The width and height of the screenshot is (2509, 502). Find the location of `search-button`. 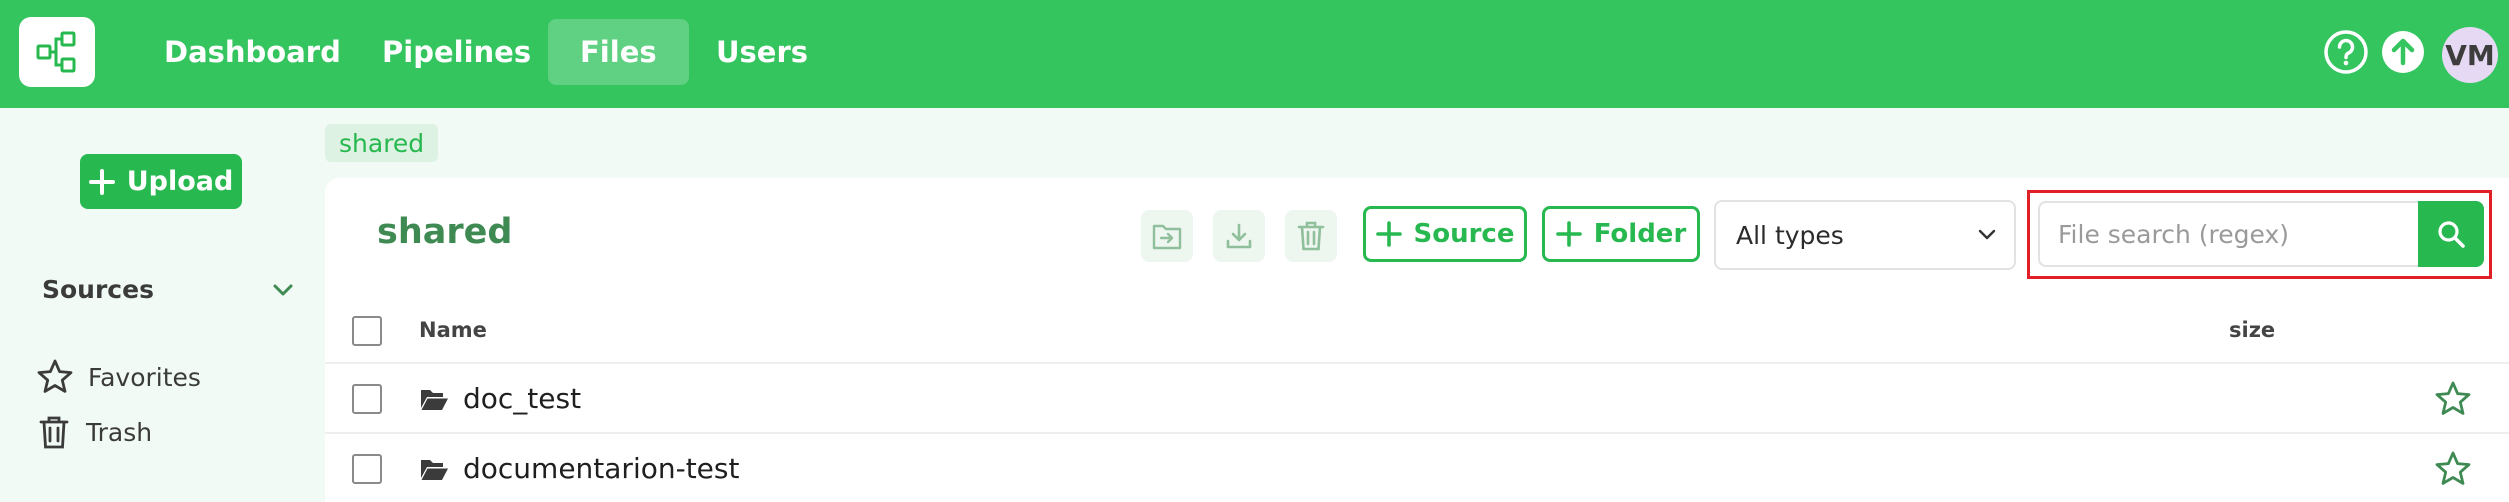

search-button is located at coordinates (2451, 234).